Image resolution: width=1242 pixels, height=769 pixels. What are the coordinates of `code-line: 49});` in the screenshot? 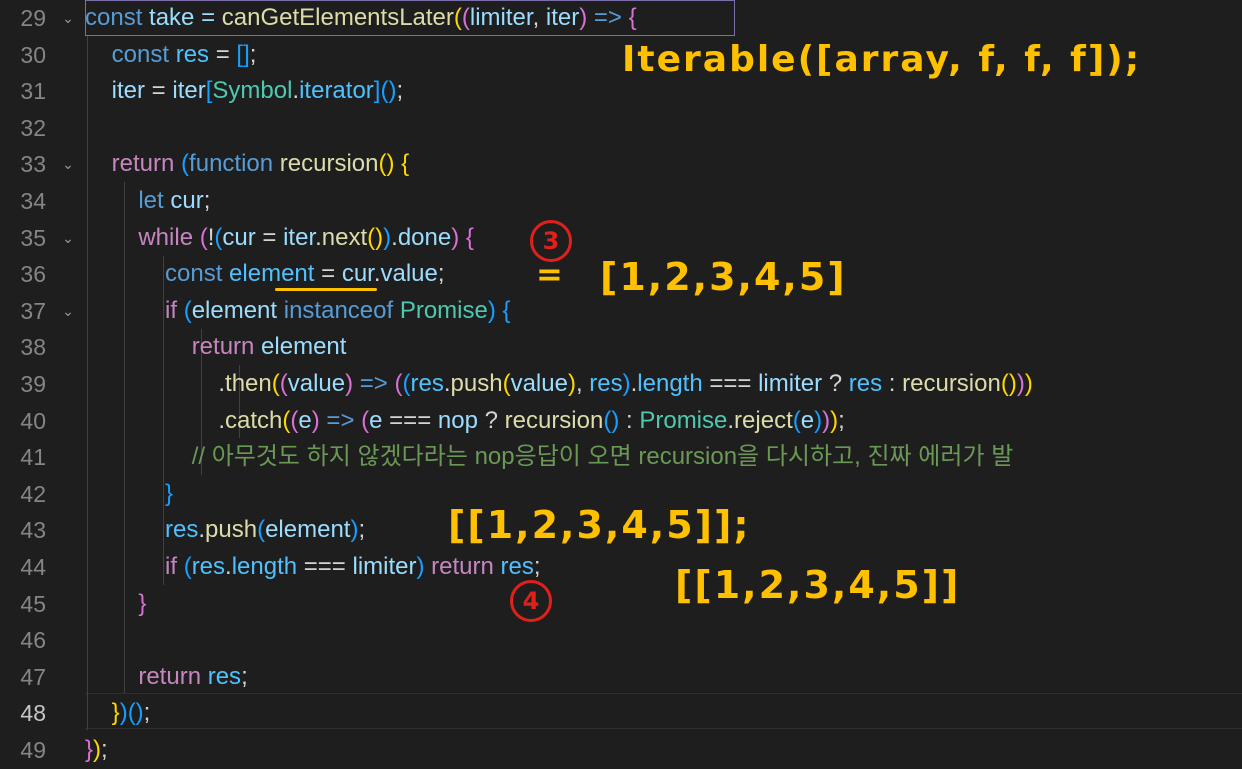 It's located at (621, 750).